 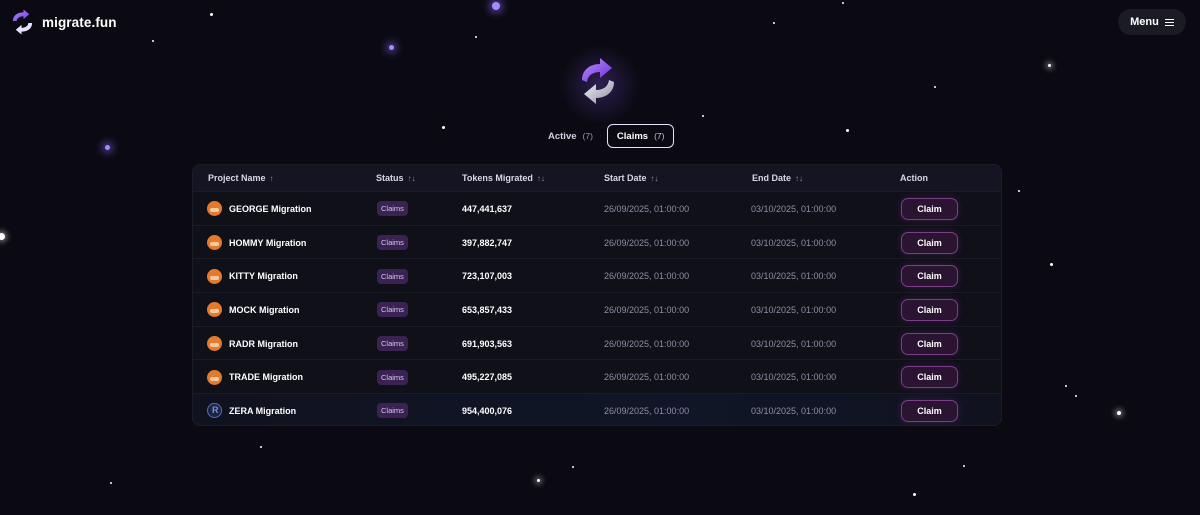 I want to click on app-name: migrate.fun, so click(x=79, y=22).